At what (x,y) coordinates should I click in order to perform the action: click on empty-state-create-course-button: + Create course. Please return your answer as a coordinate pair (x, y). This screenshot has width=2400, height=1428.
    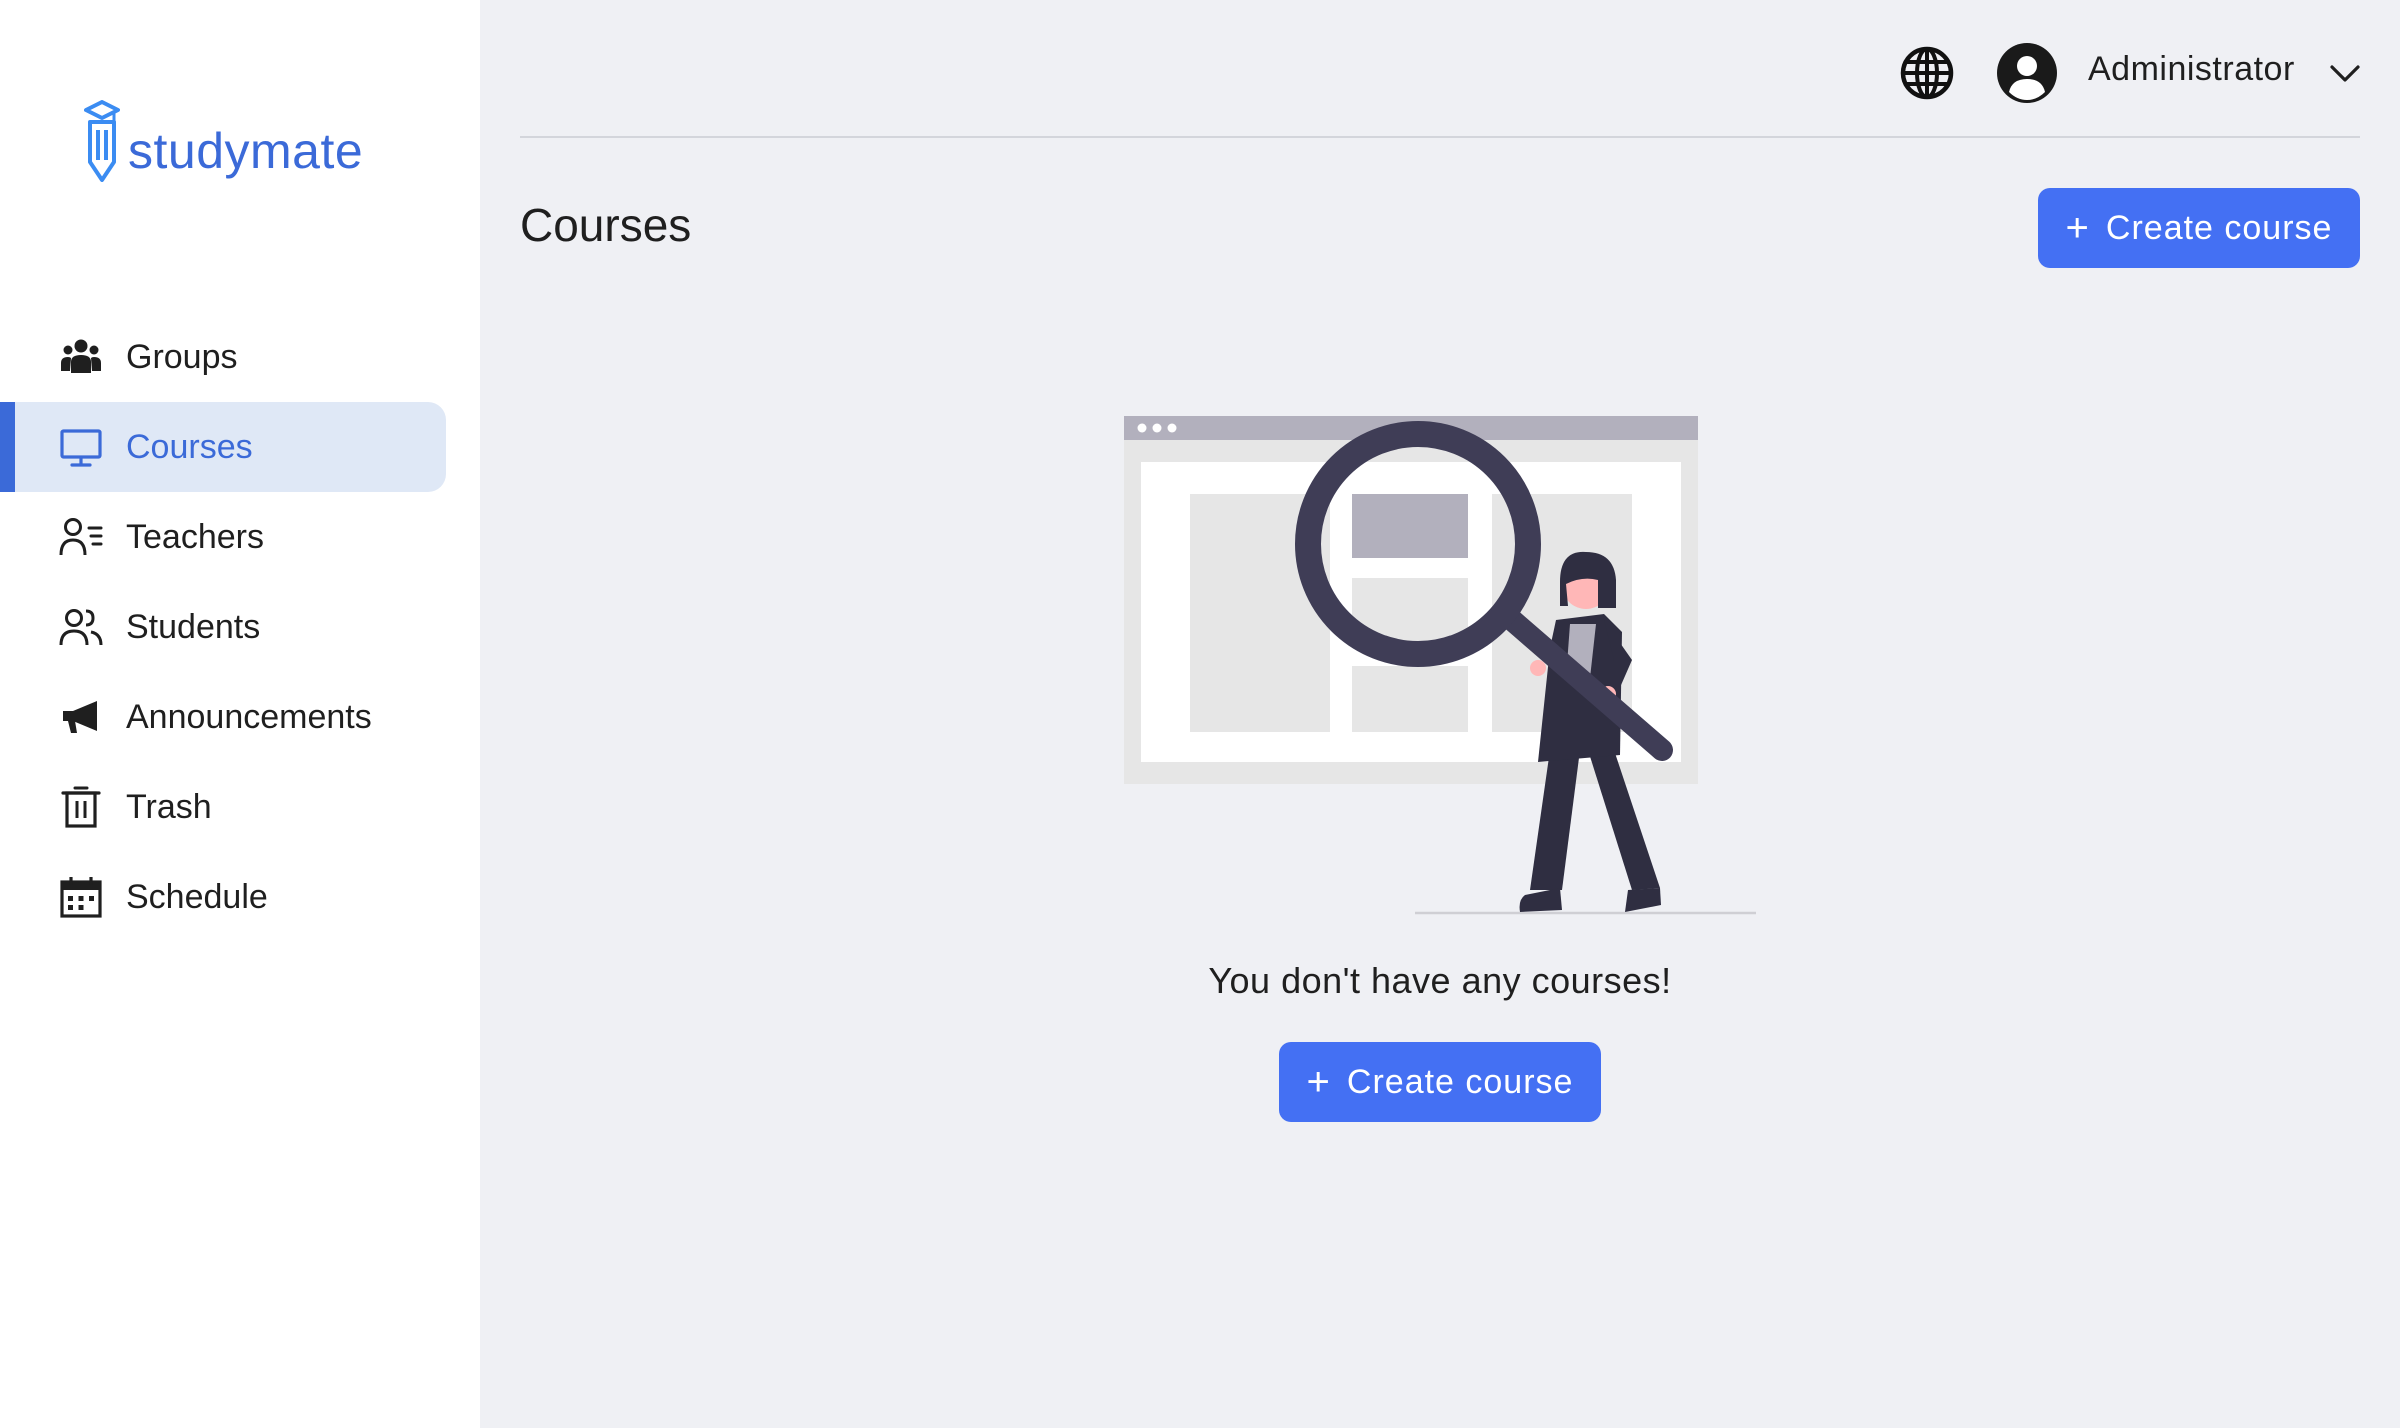
    Looking at the image, I should click on (1440, 1082).